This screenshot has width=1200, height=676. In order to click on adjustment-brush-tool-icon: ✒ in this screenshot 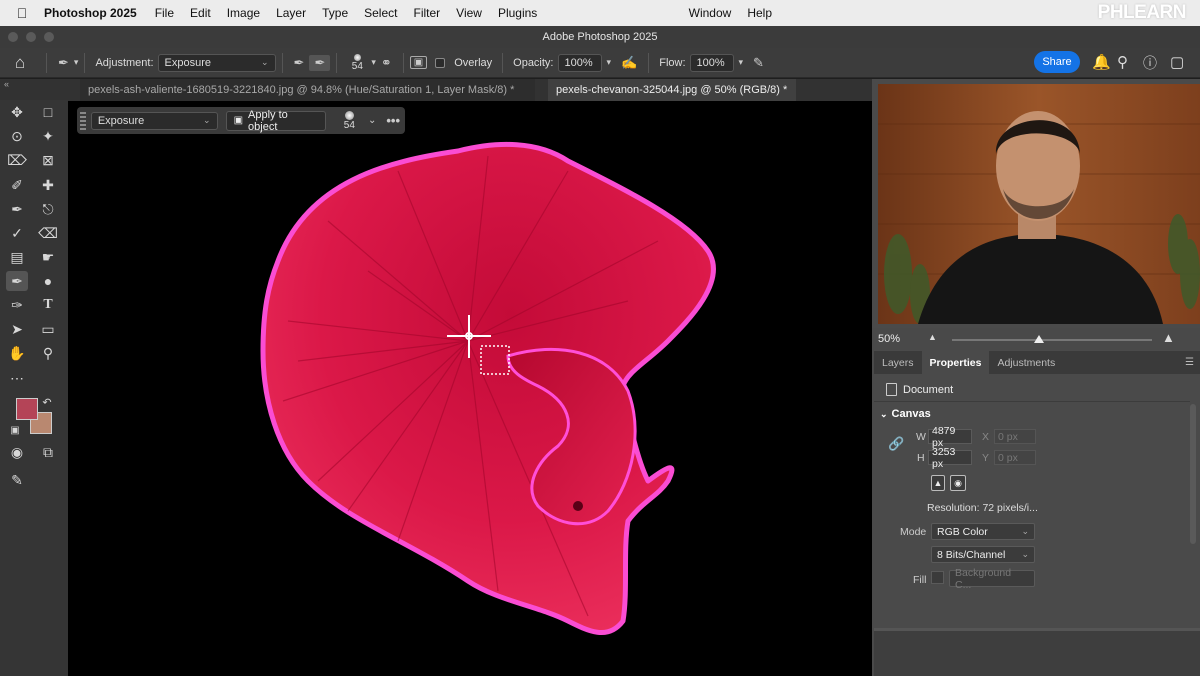, I will do `click(17, 281)`.